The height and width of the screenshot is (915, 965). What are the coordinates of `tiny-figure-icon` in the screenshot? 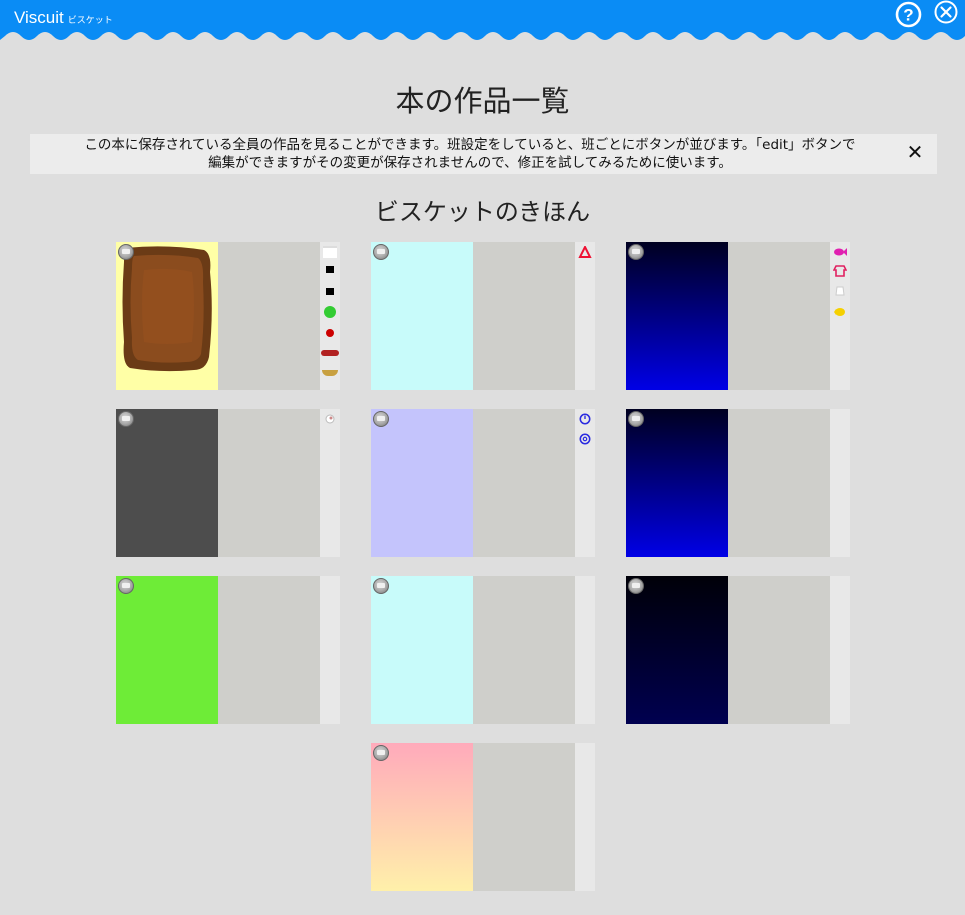 It's located at (330, 419).